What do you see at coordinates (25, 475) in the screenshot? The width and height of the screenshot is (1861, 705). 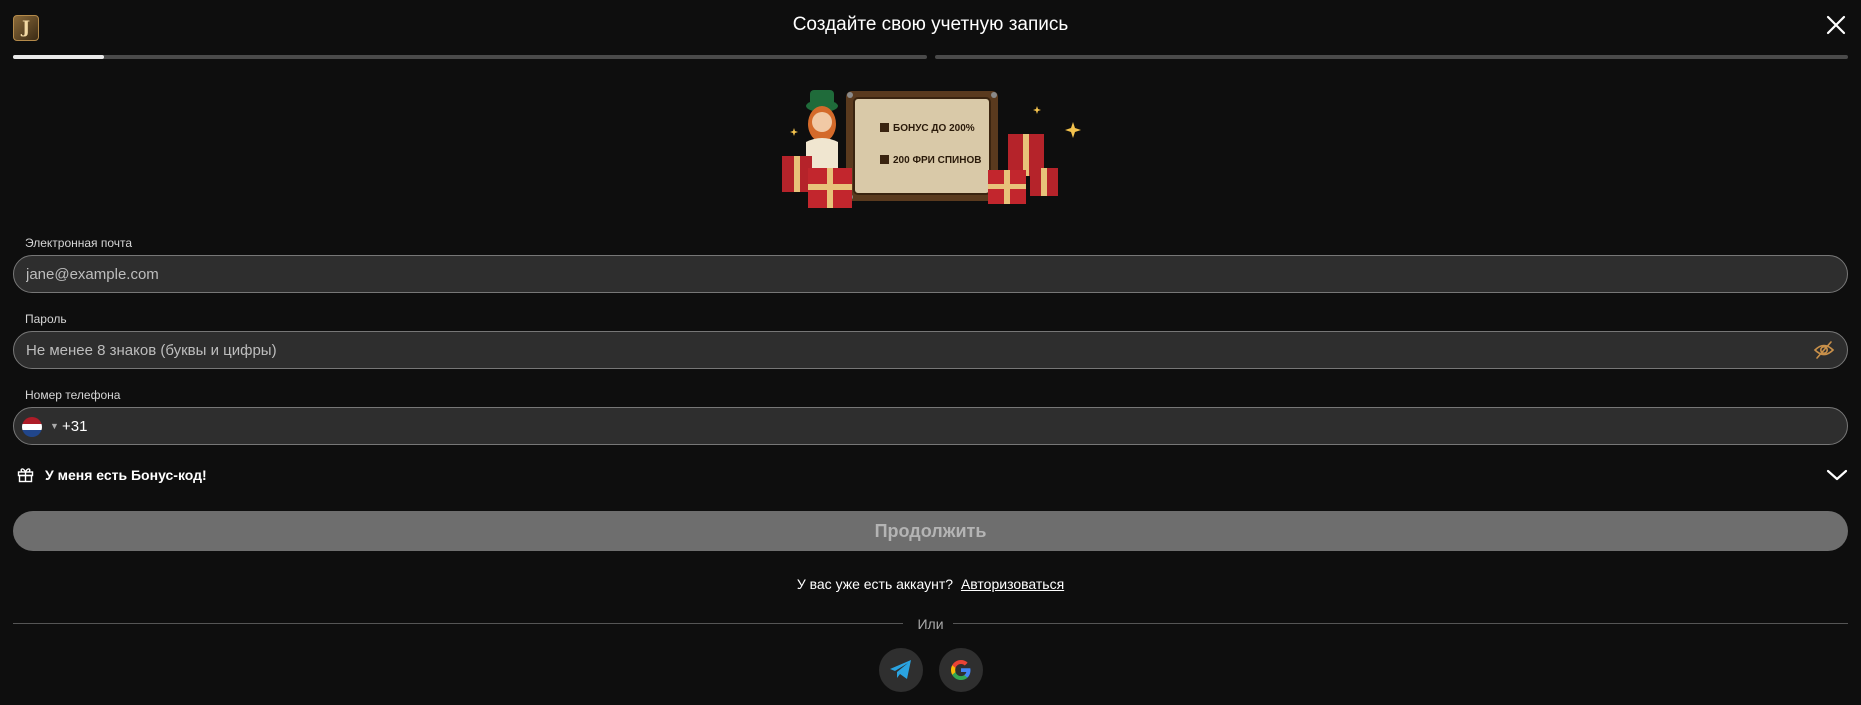 I see `gift-icon` at bounding box center [25, 475].